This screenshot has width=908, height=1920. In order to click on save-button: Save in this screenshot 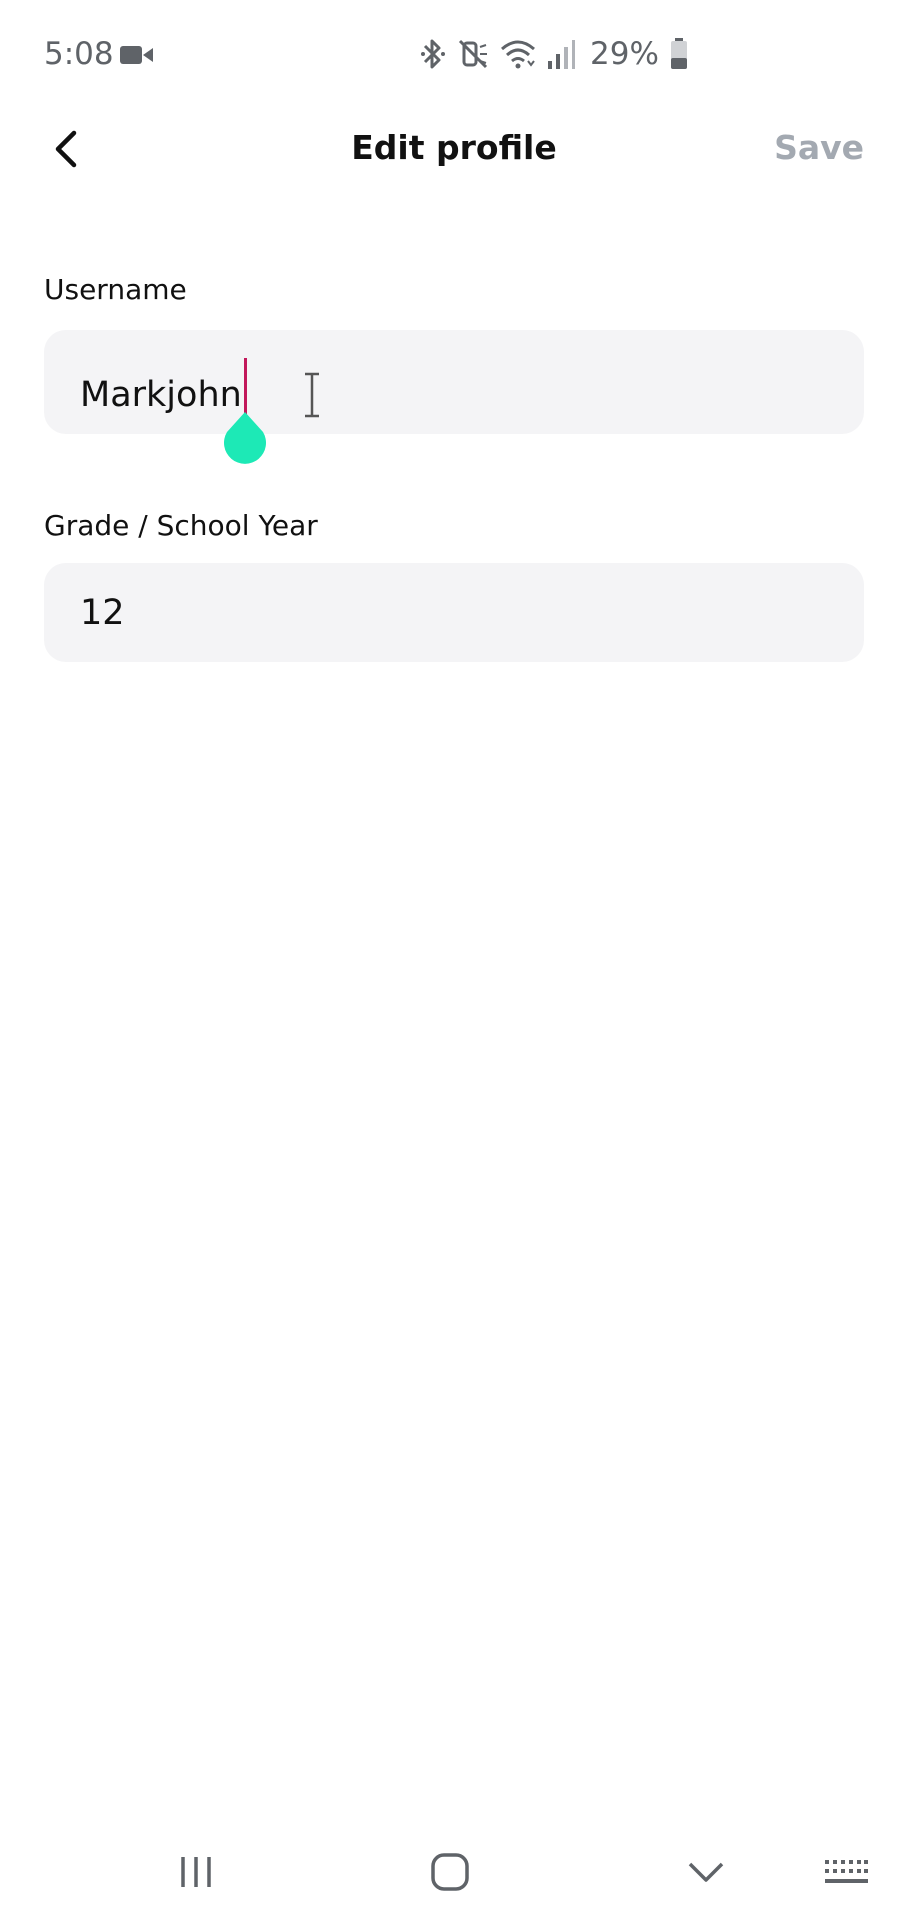, I will do `click(819, 148)`.